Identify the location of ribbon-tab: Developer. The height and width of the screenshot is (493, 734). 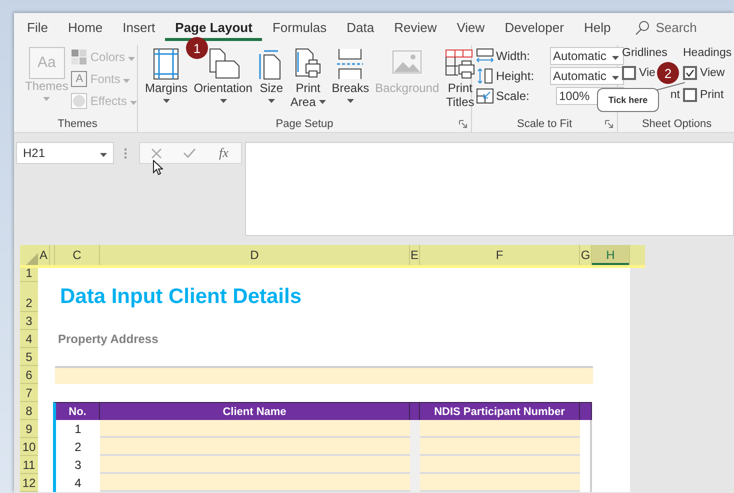
(534, 27).